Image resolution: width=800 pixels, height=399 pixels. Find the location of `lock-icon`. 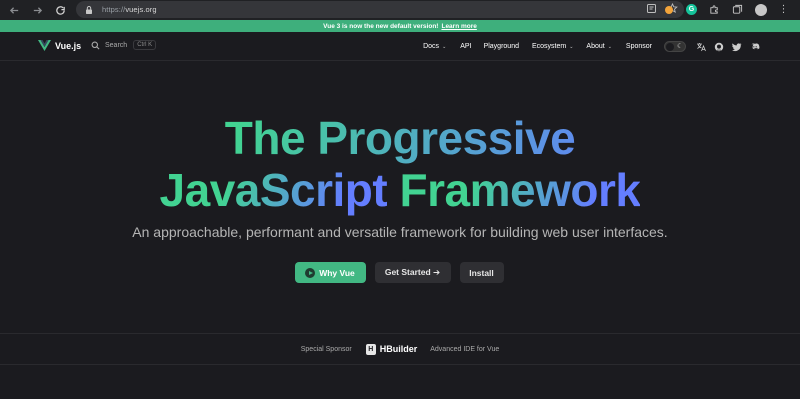

lock-icon is located at coordinates (89, 10).